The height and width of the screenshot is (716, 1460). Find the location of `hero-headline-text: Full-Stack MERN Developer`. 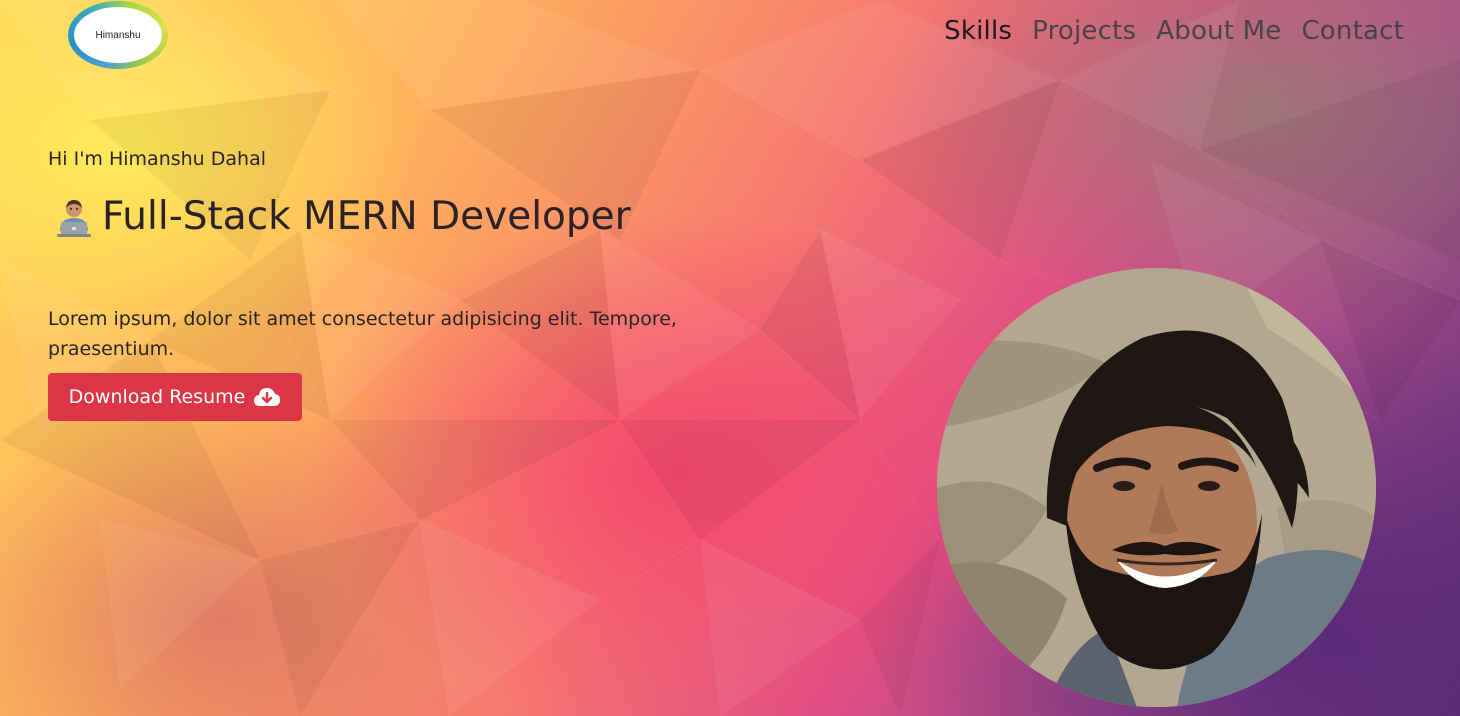

hero-headline-text: Full-Stack MERN Developer is located at coordinates (366, 216).